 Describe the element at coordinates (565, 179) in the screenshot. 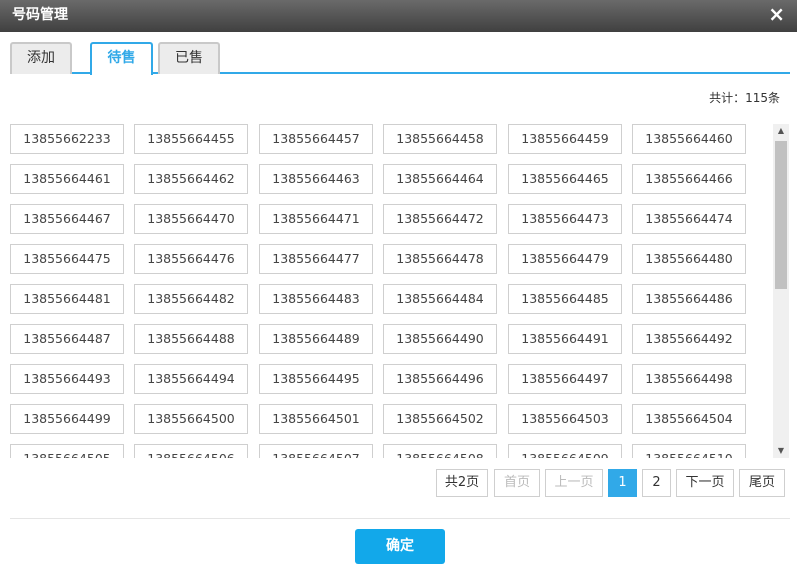

I see `number-cell: 13855664465` at that location.